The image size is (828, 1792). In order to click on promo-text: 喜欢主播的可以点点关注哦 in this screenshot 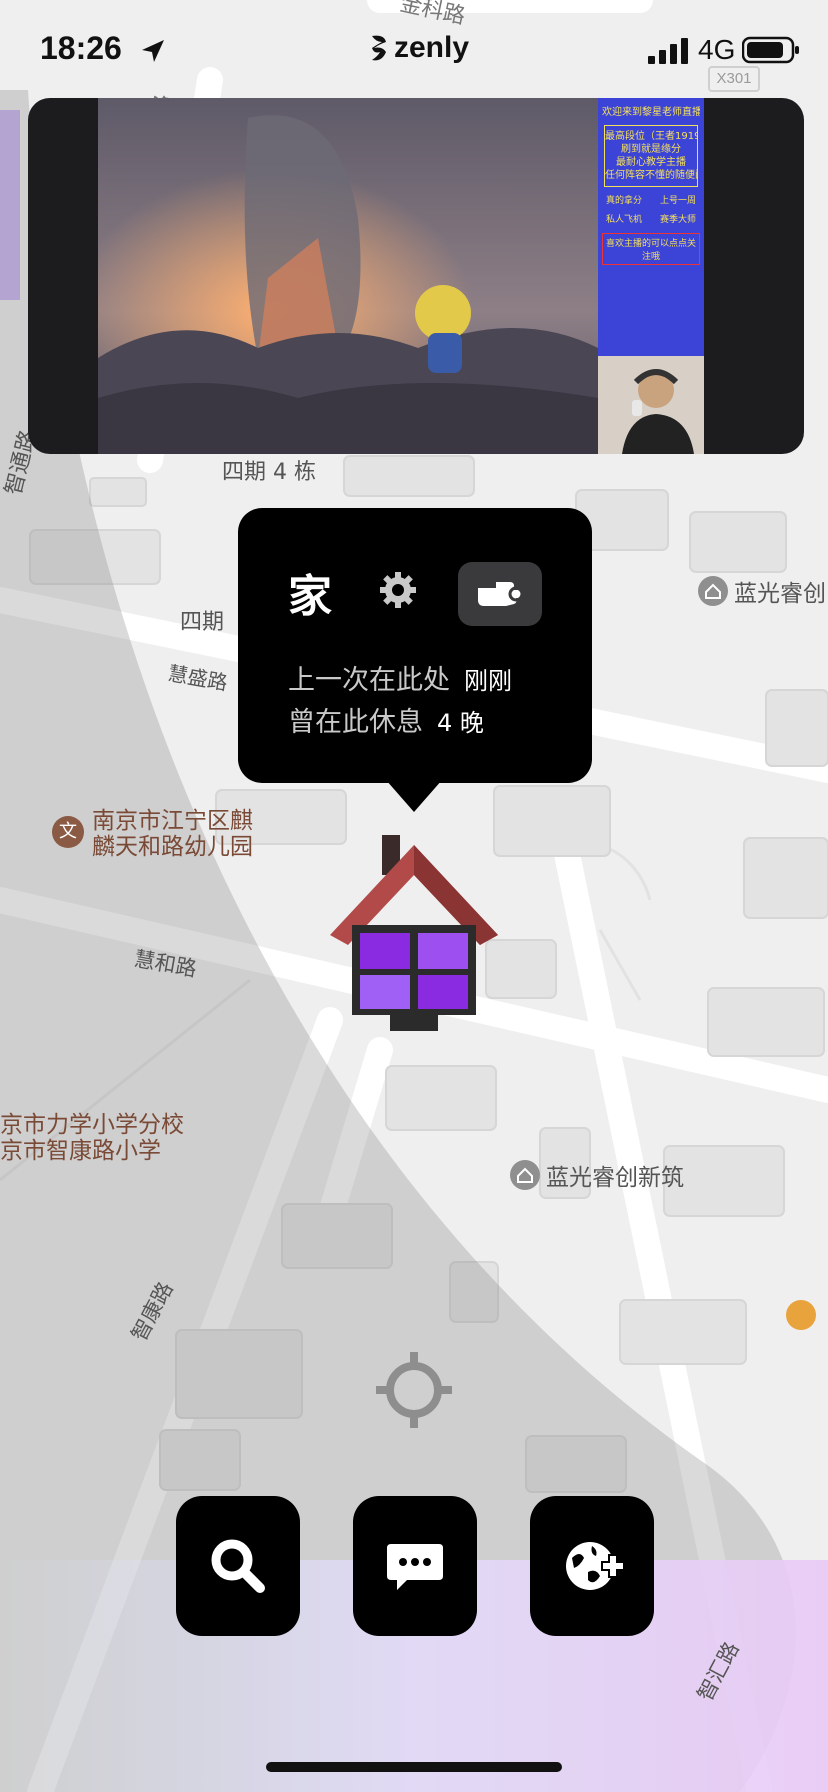, I will do `click(651, 249)`.